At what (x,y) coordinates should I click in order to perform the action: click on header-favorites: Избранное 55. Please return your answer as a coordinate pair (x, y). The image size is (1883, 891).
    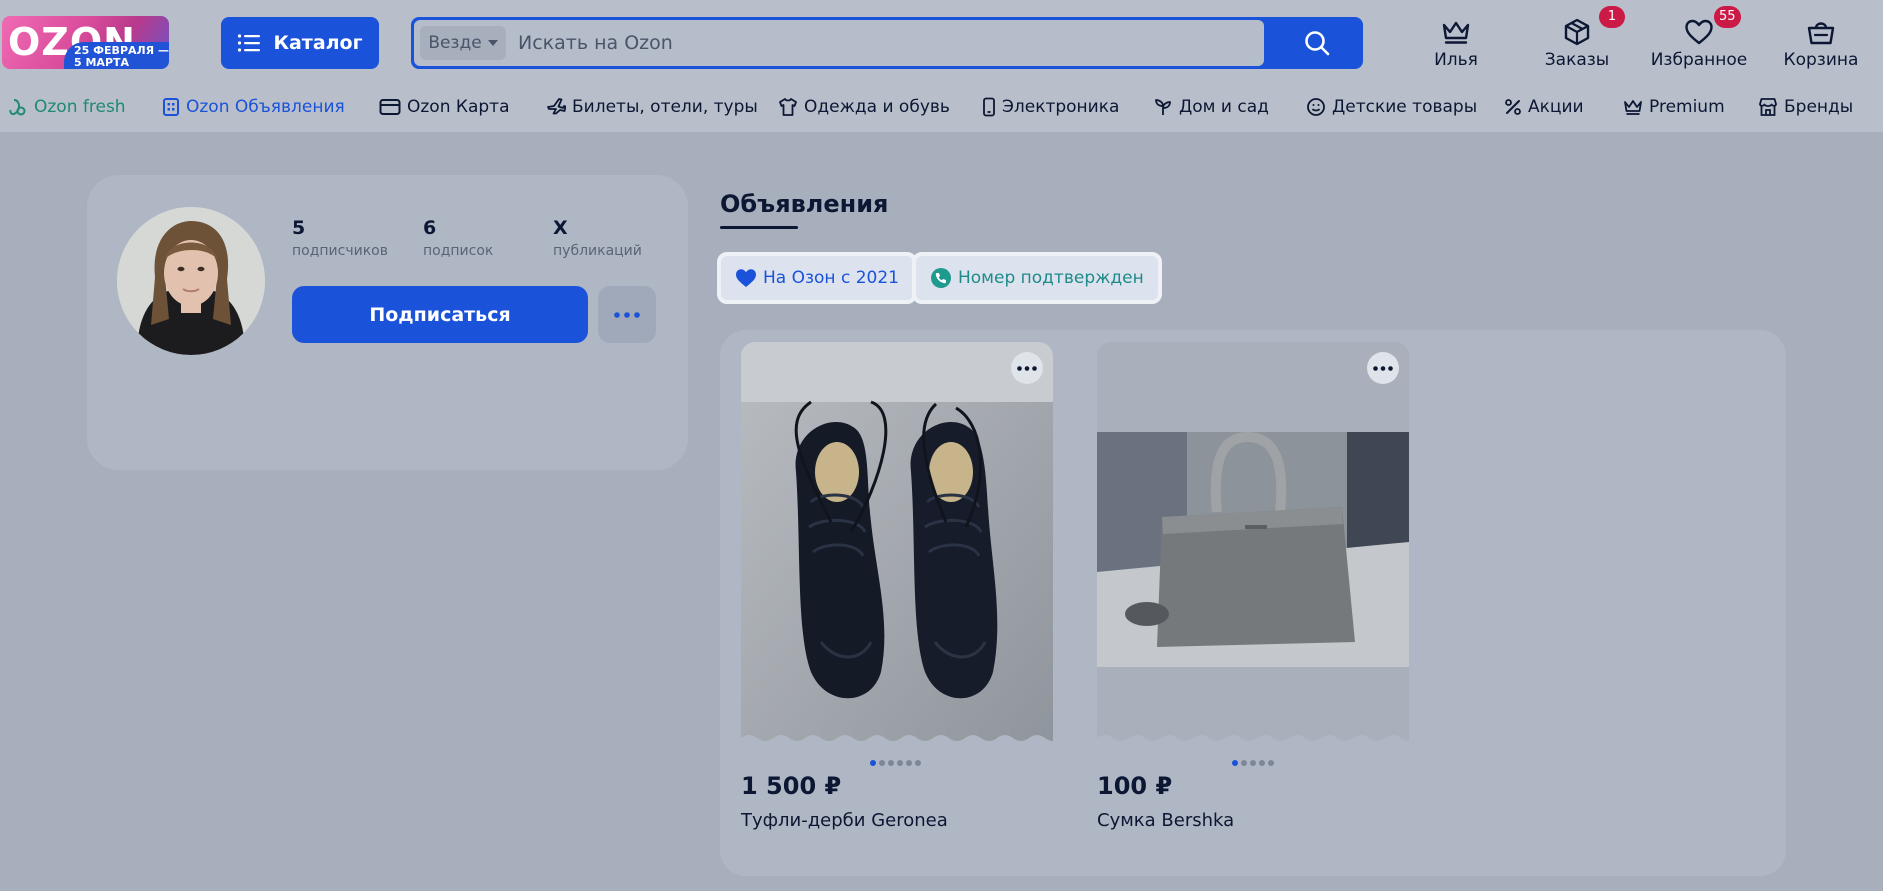
    Looking at the image, I should click on (1699, 40).